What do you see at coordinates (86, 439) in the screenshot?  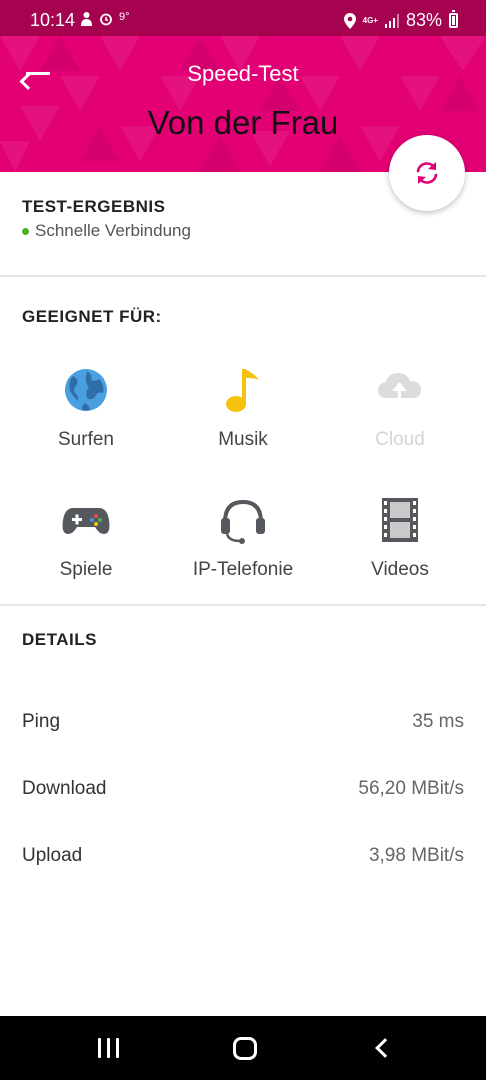 I see `tile-label: Surfen` at bounding box center [86, 439].